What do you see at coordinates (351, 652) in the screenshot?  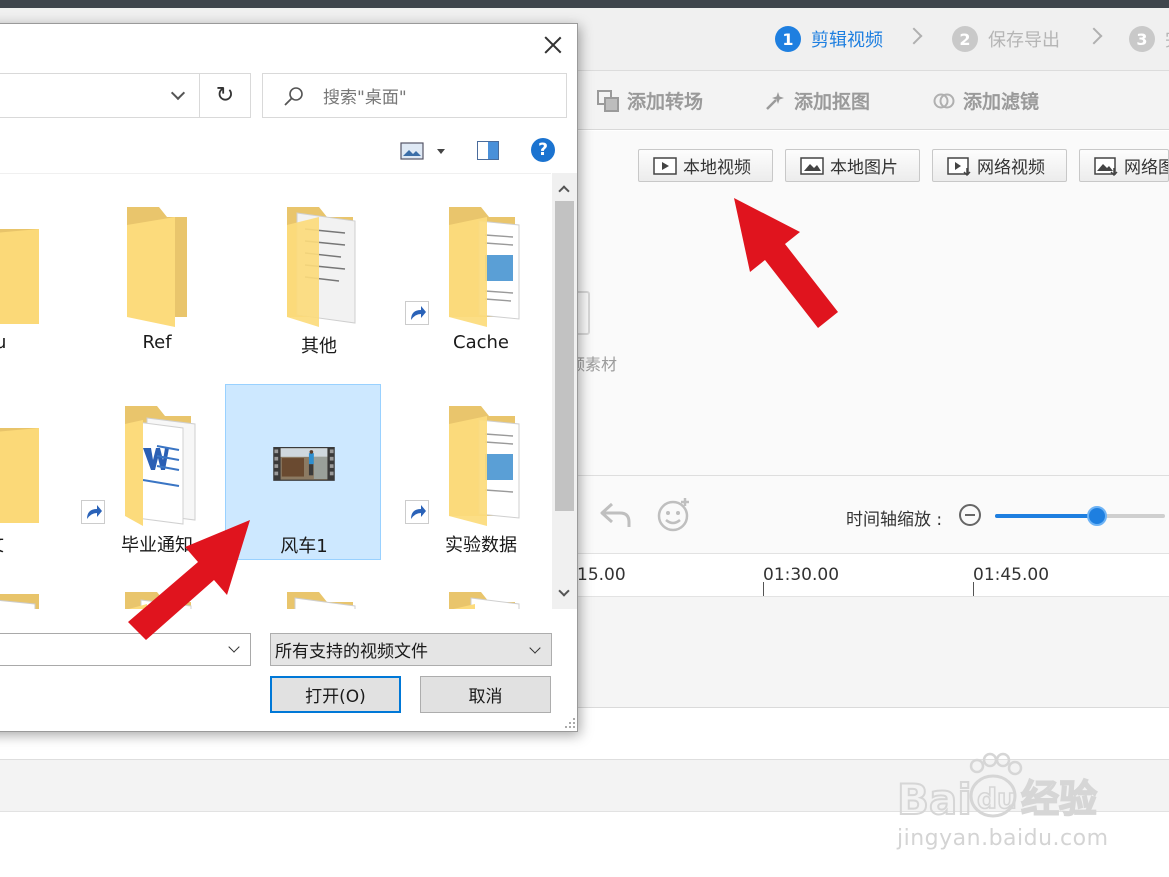 I see `file-type-value: 所有支持的视频文件` at bounding box center [351, 652].